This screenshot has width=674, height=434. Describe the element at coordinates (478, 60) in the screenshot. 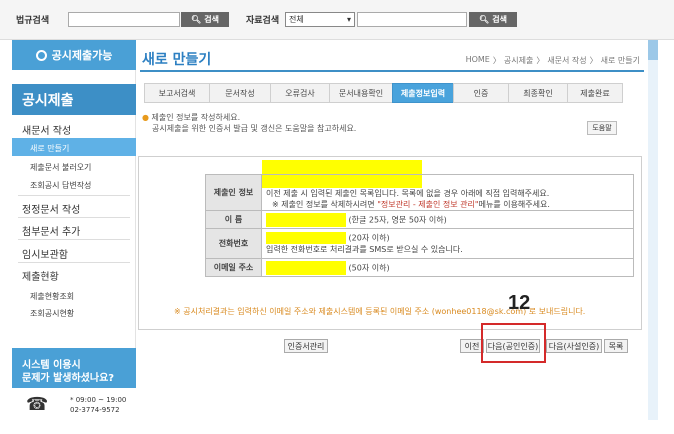

I see `breadcrumb-home: HOME` at that location.